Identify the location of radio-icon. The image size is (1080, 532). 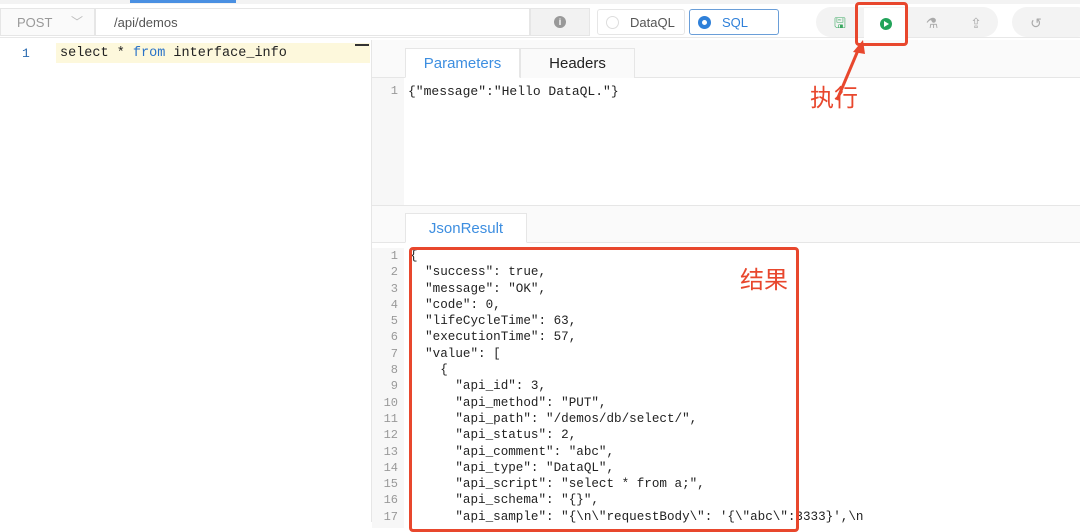
(612, 22).